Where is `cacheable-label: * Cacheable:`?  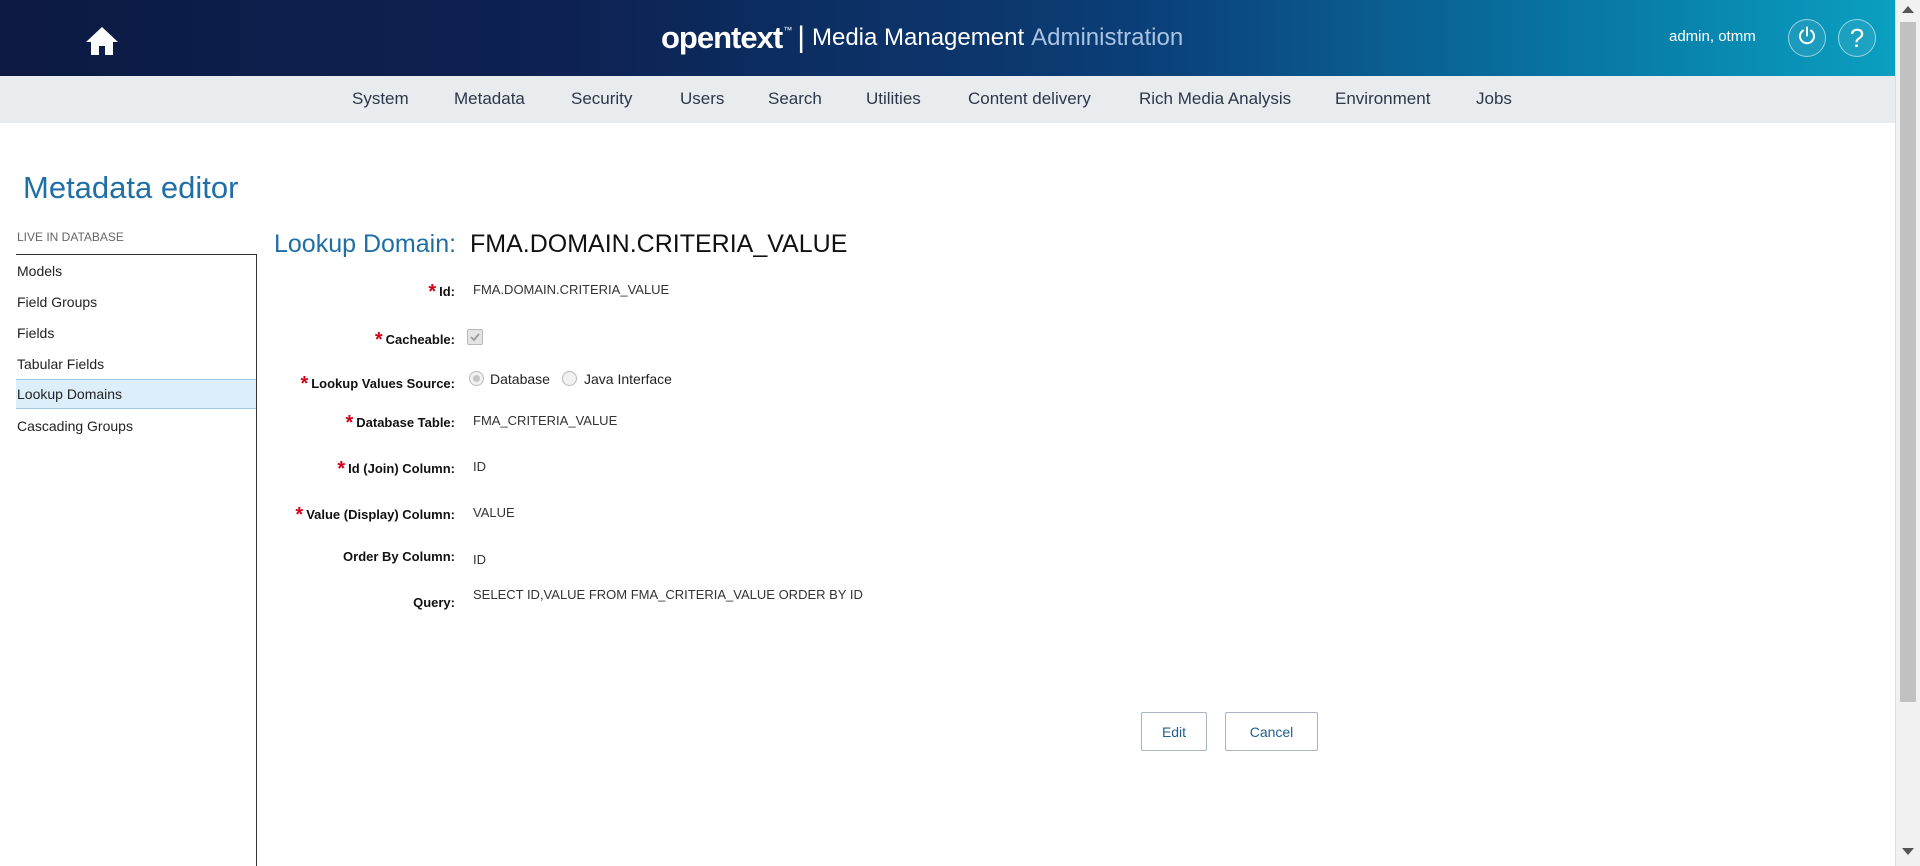
cacheable-label: * Cacheable: is located at coordinates (414, 340).